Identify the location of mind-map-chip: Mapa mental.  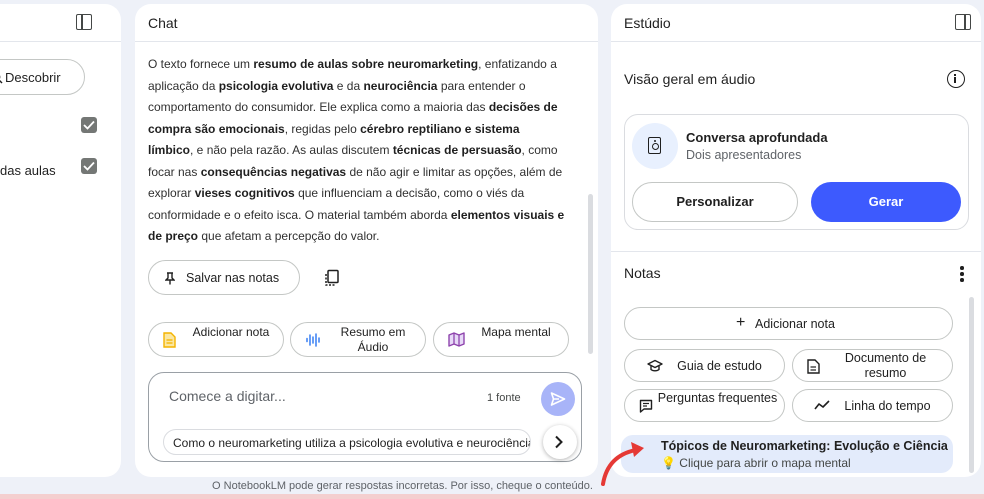
(501, 339).